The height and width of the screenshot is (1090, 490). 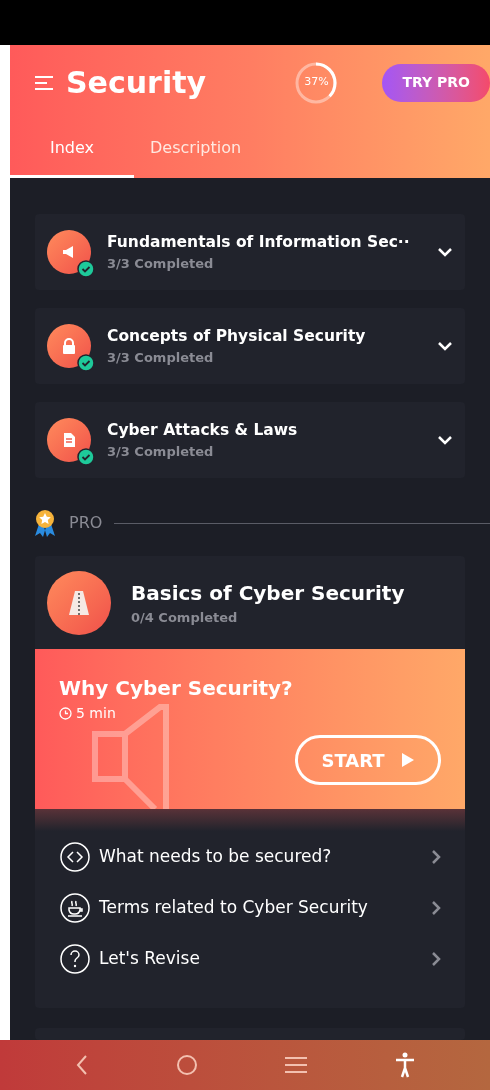 I want to click on progress-label: 37%, so click(x=316, y=82).